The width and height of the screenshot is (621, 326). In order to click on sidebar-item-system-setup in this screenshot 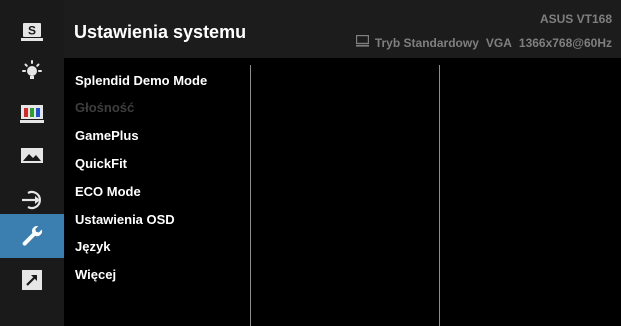, I will do `click(32, 236)`.